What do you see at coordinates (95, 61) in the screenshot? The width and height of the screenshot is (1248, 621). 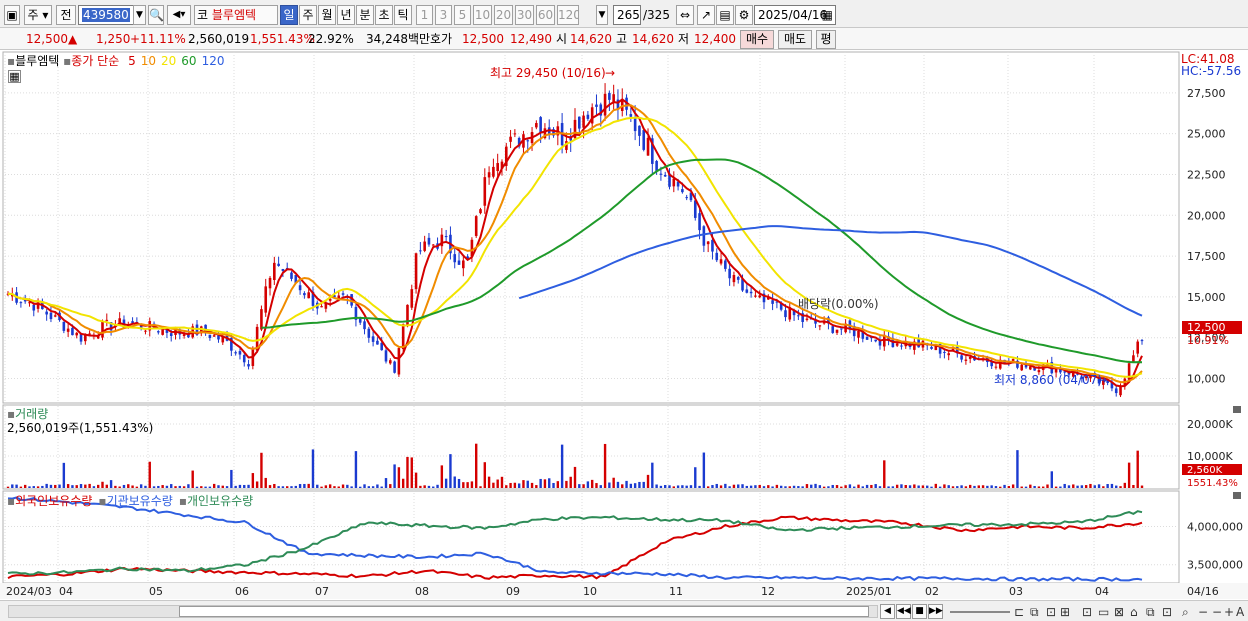 I see `legend-ma-label: 종가 단순` at bounding box center [95, 61].